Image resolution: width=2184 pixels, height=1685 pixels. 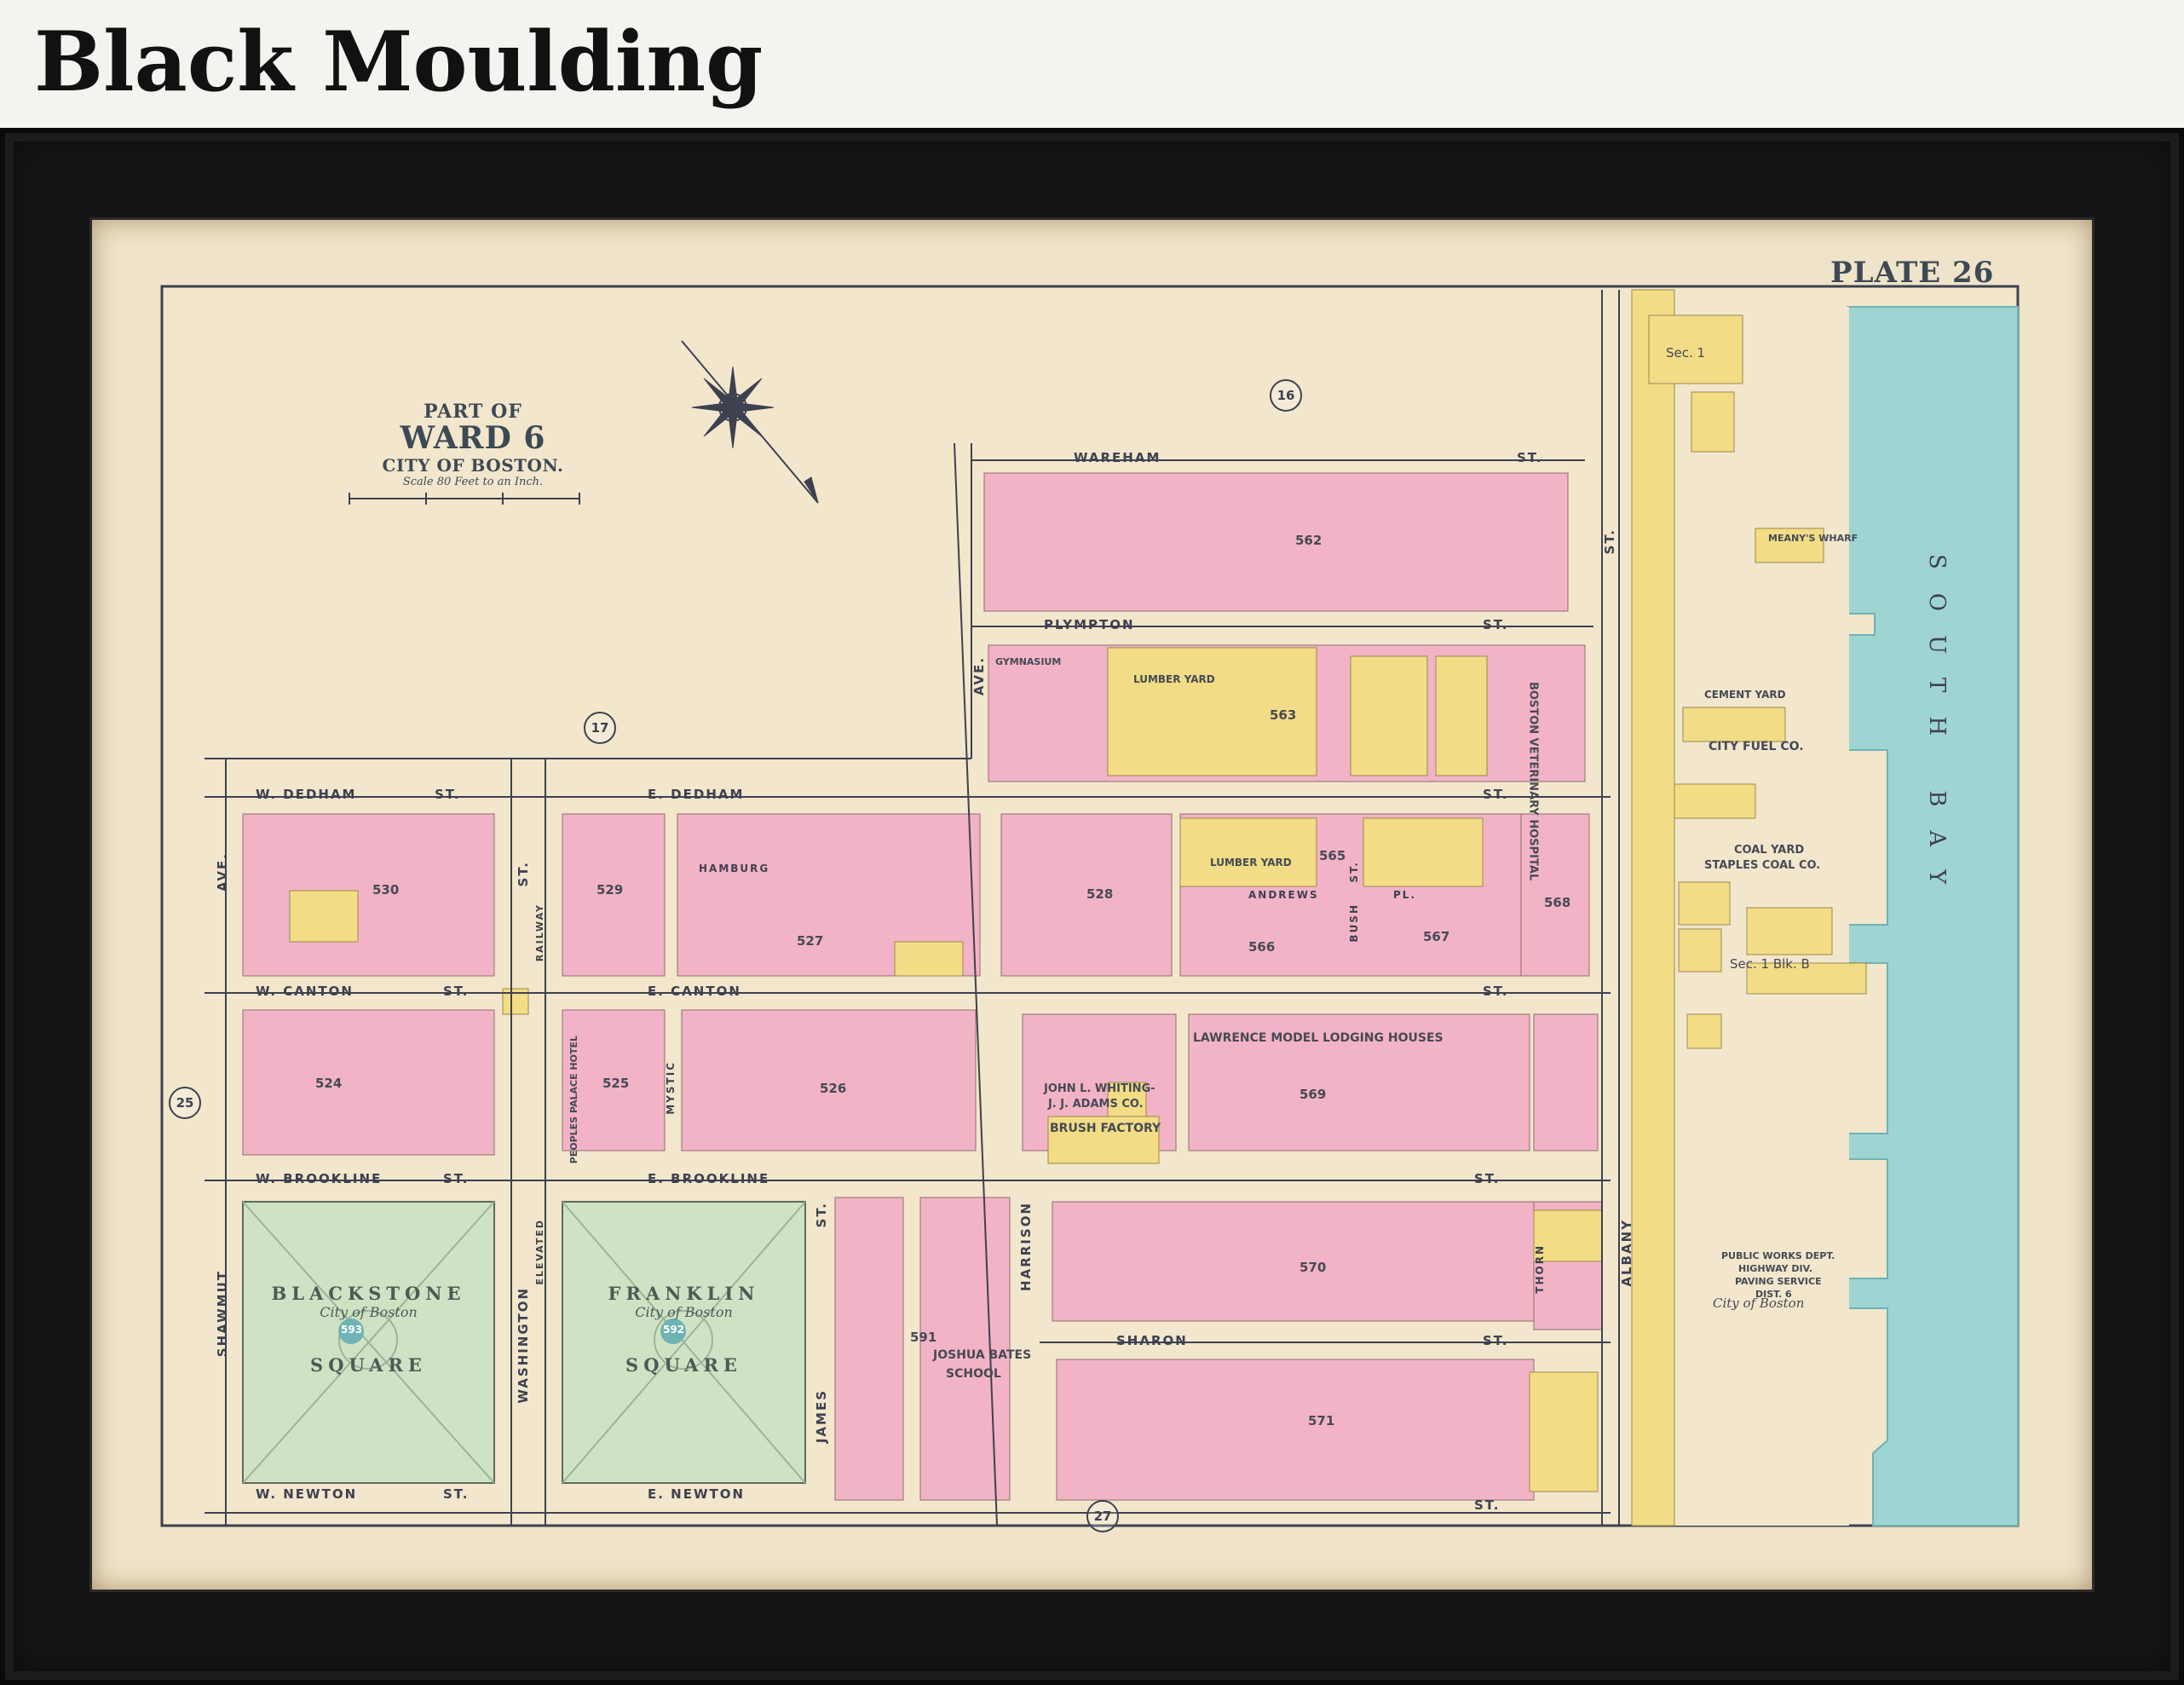 I want to click on ward-circle-27: 27, so click(x=1102, y=1516).